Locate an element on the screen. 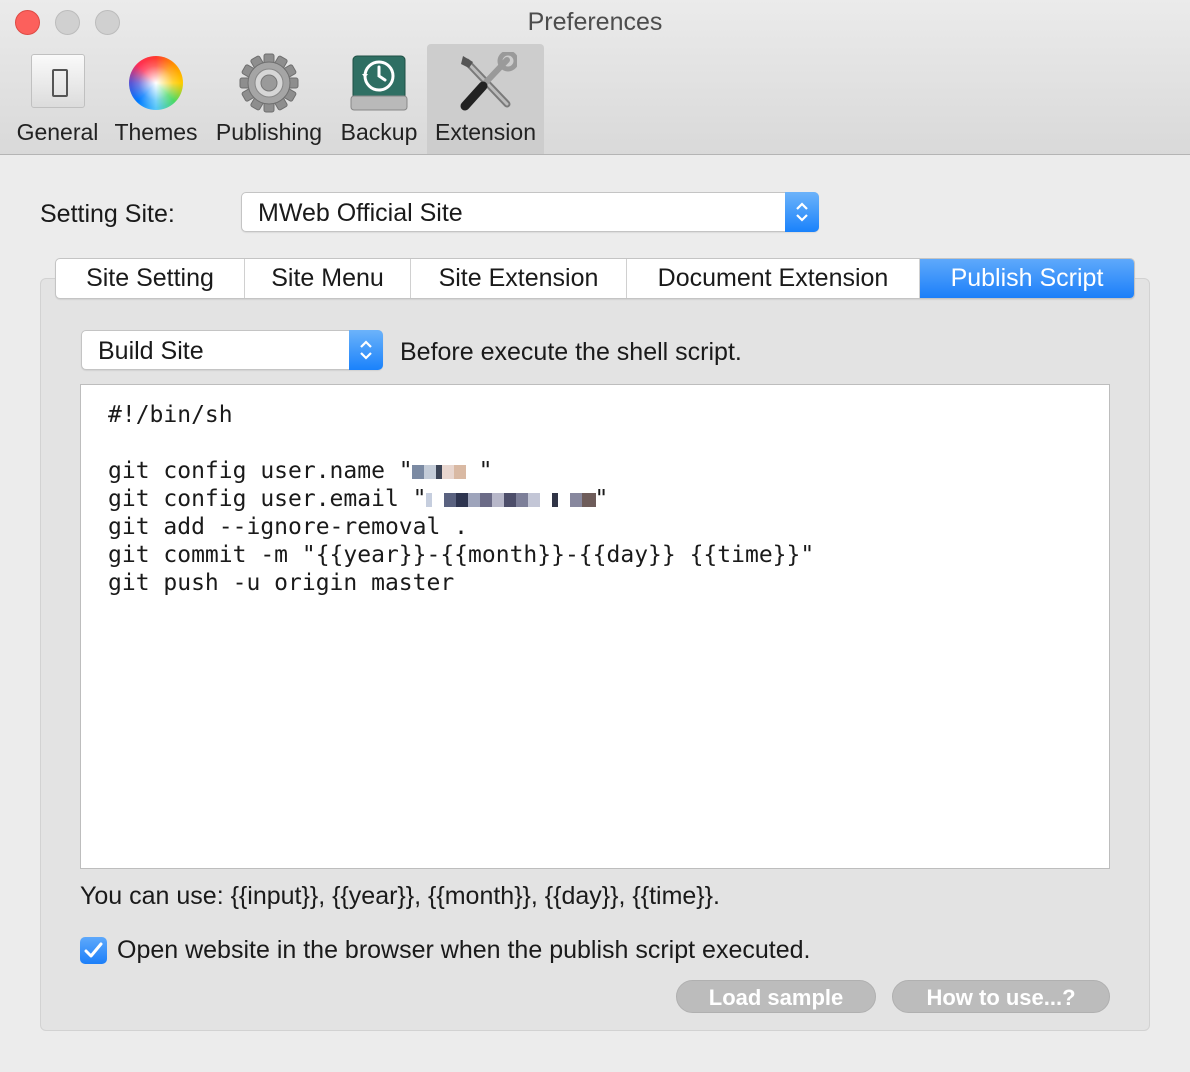 The width and height of the screenshot is (1190, 1072). code-line: git push -u origin master is located at coordinates (281, 583).